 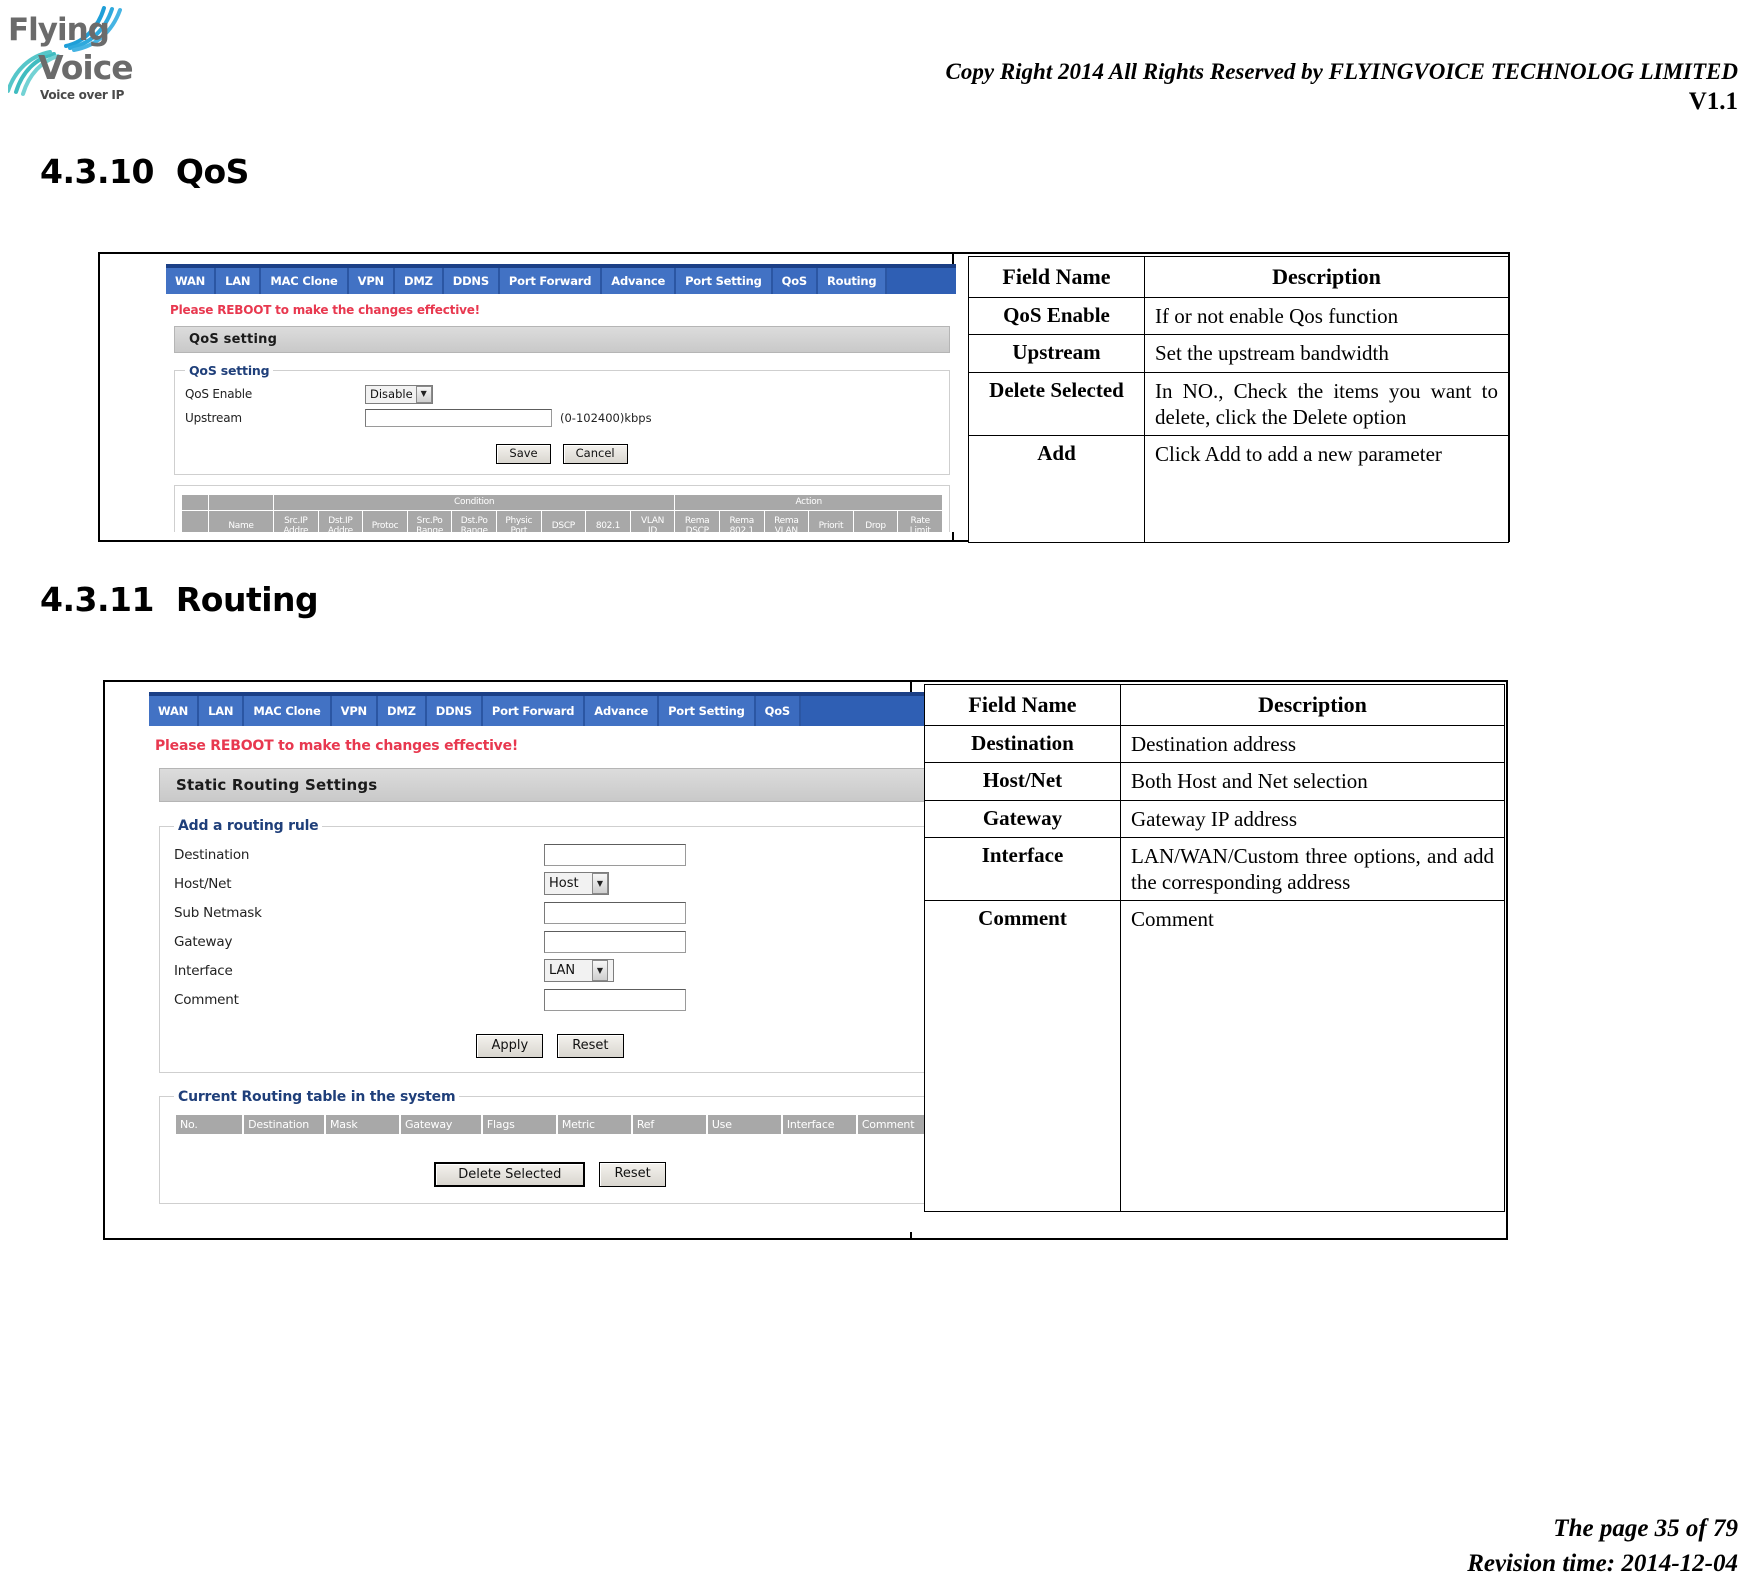 What do you see at coordinates (82, 95) in the screenshot?
I see `logo-tagline: Voice over IP` at bounding box center [82, 95].